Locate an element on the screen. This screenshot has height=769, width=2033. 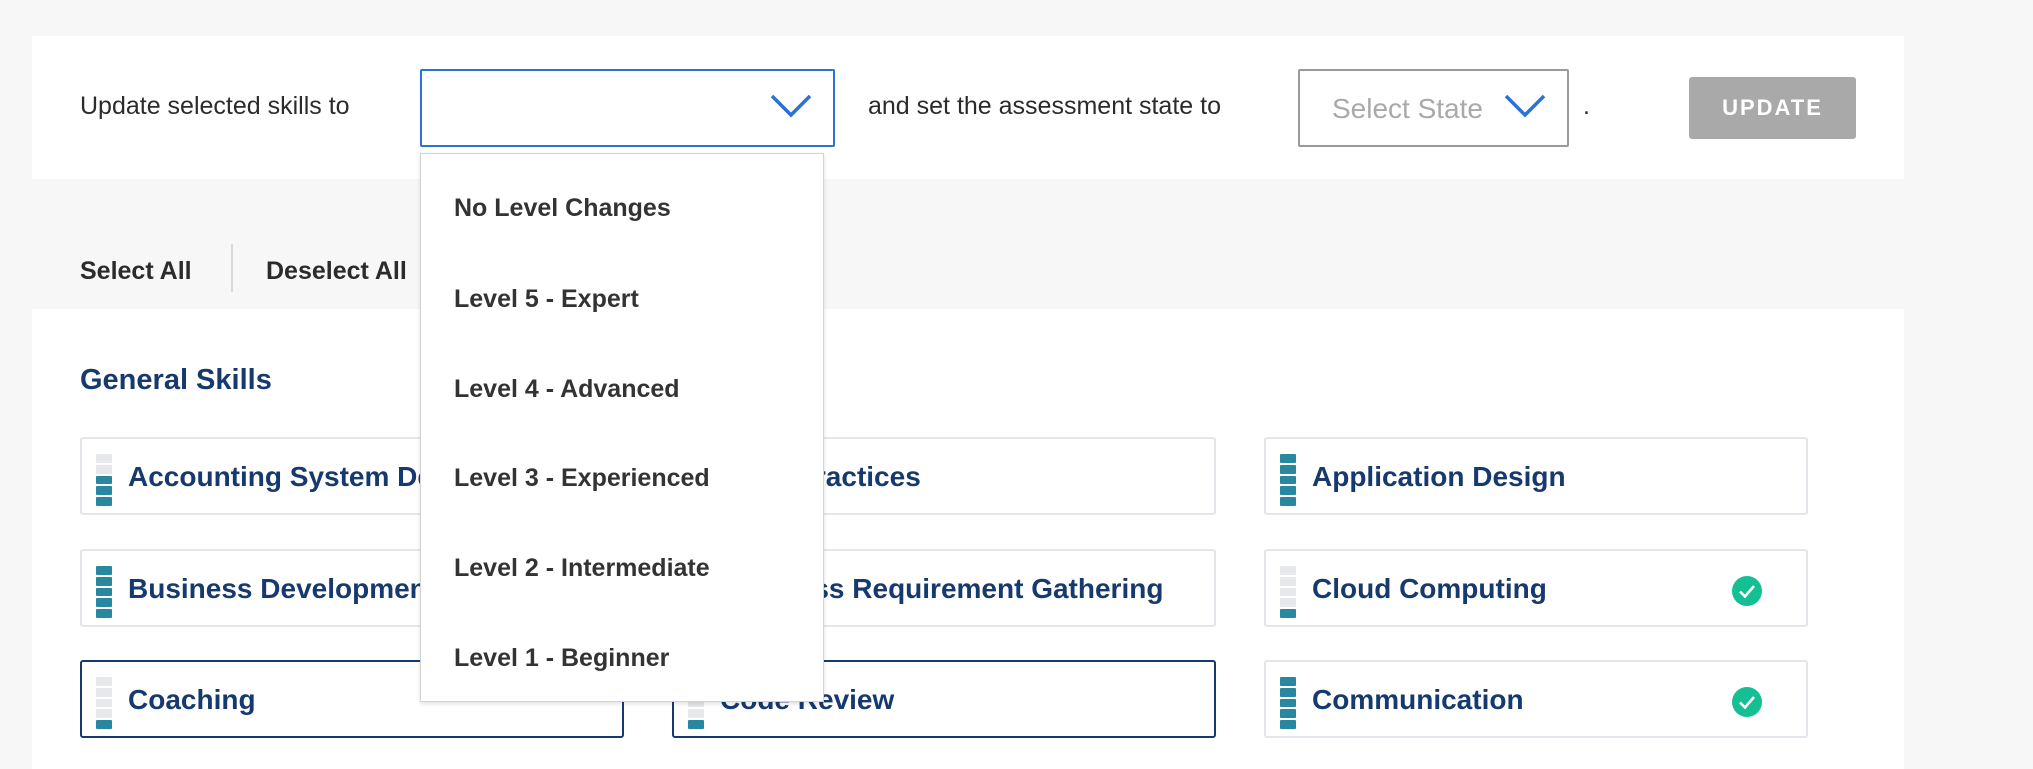
select-all-link: Select All is located at coordinates (136, 271).